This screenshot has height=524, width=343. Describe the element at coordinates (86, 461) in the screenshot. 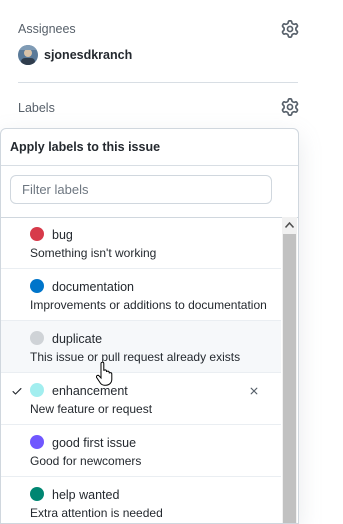

I see `label-description: Good for newcomers` at that location.